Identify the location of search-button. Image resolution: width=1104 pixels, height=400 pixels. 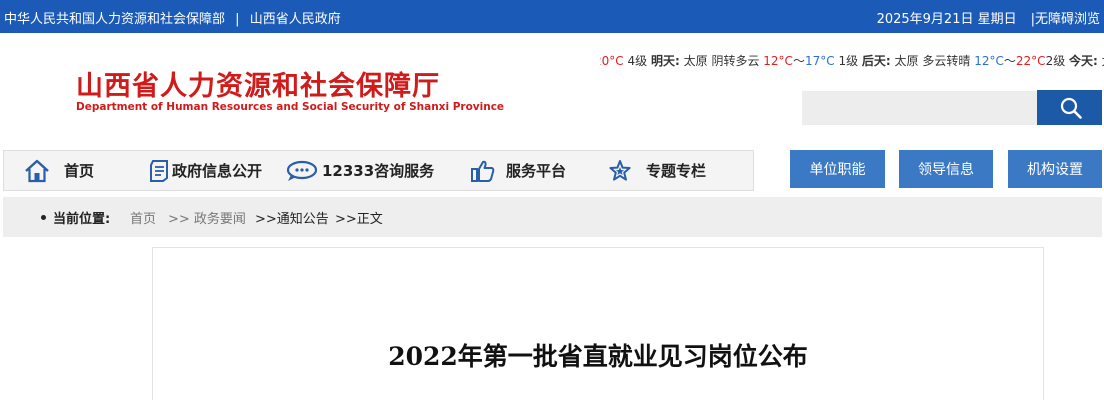
(1069, 107).